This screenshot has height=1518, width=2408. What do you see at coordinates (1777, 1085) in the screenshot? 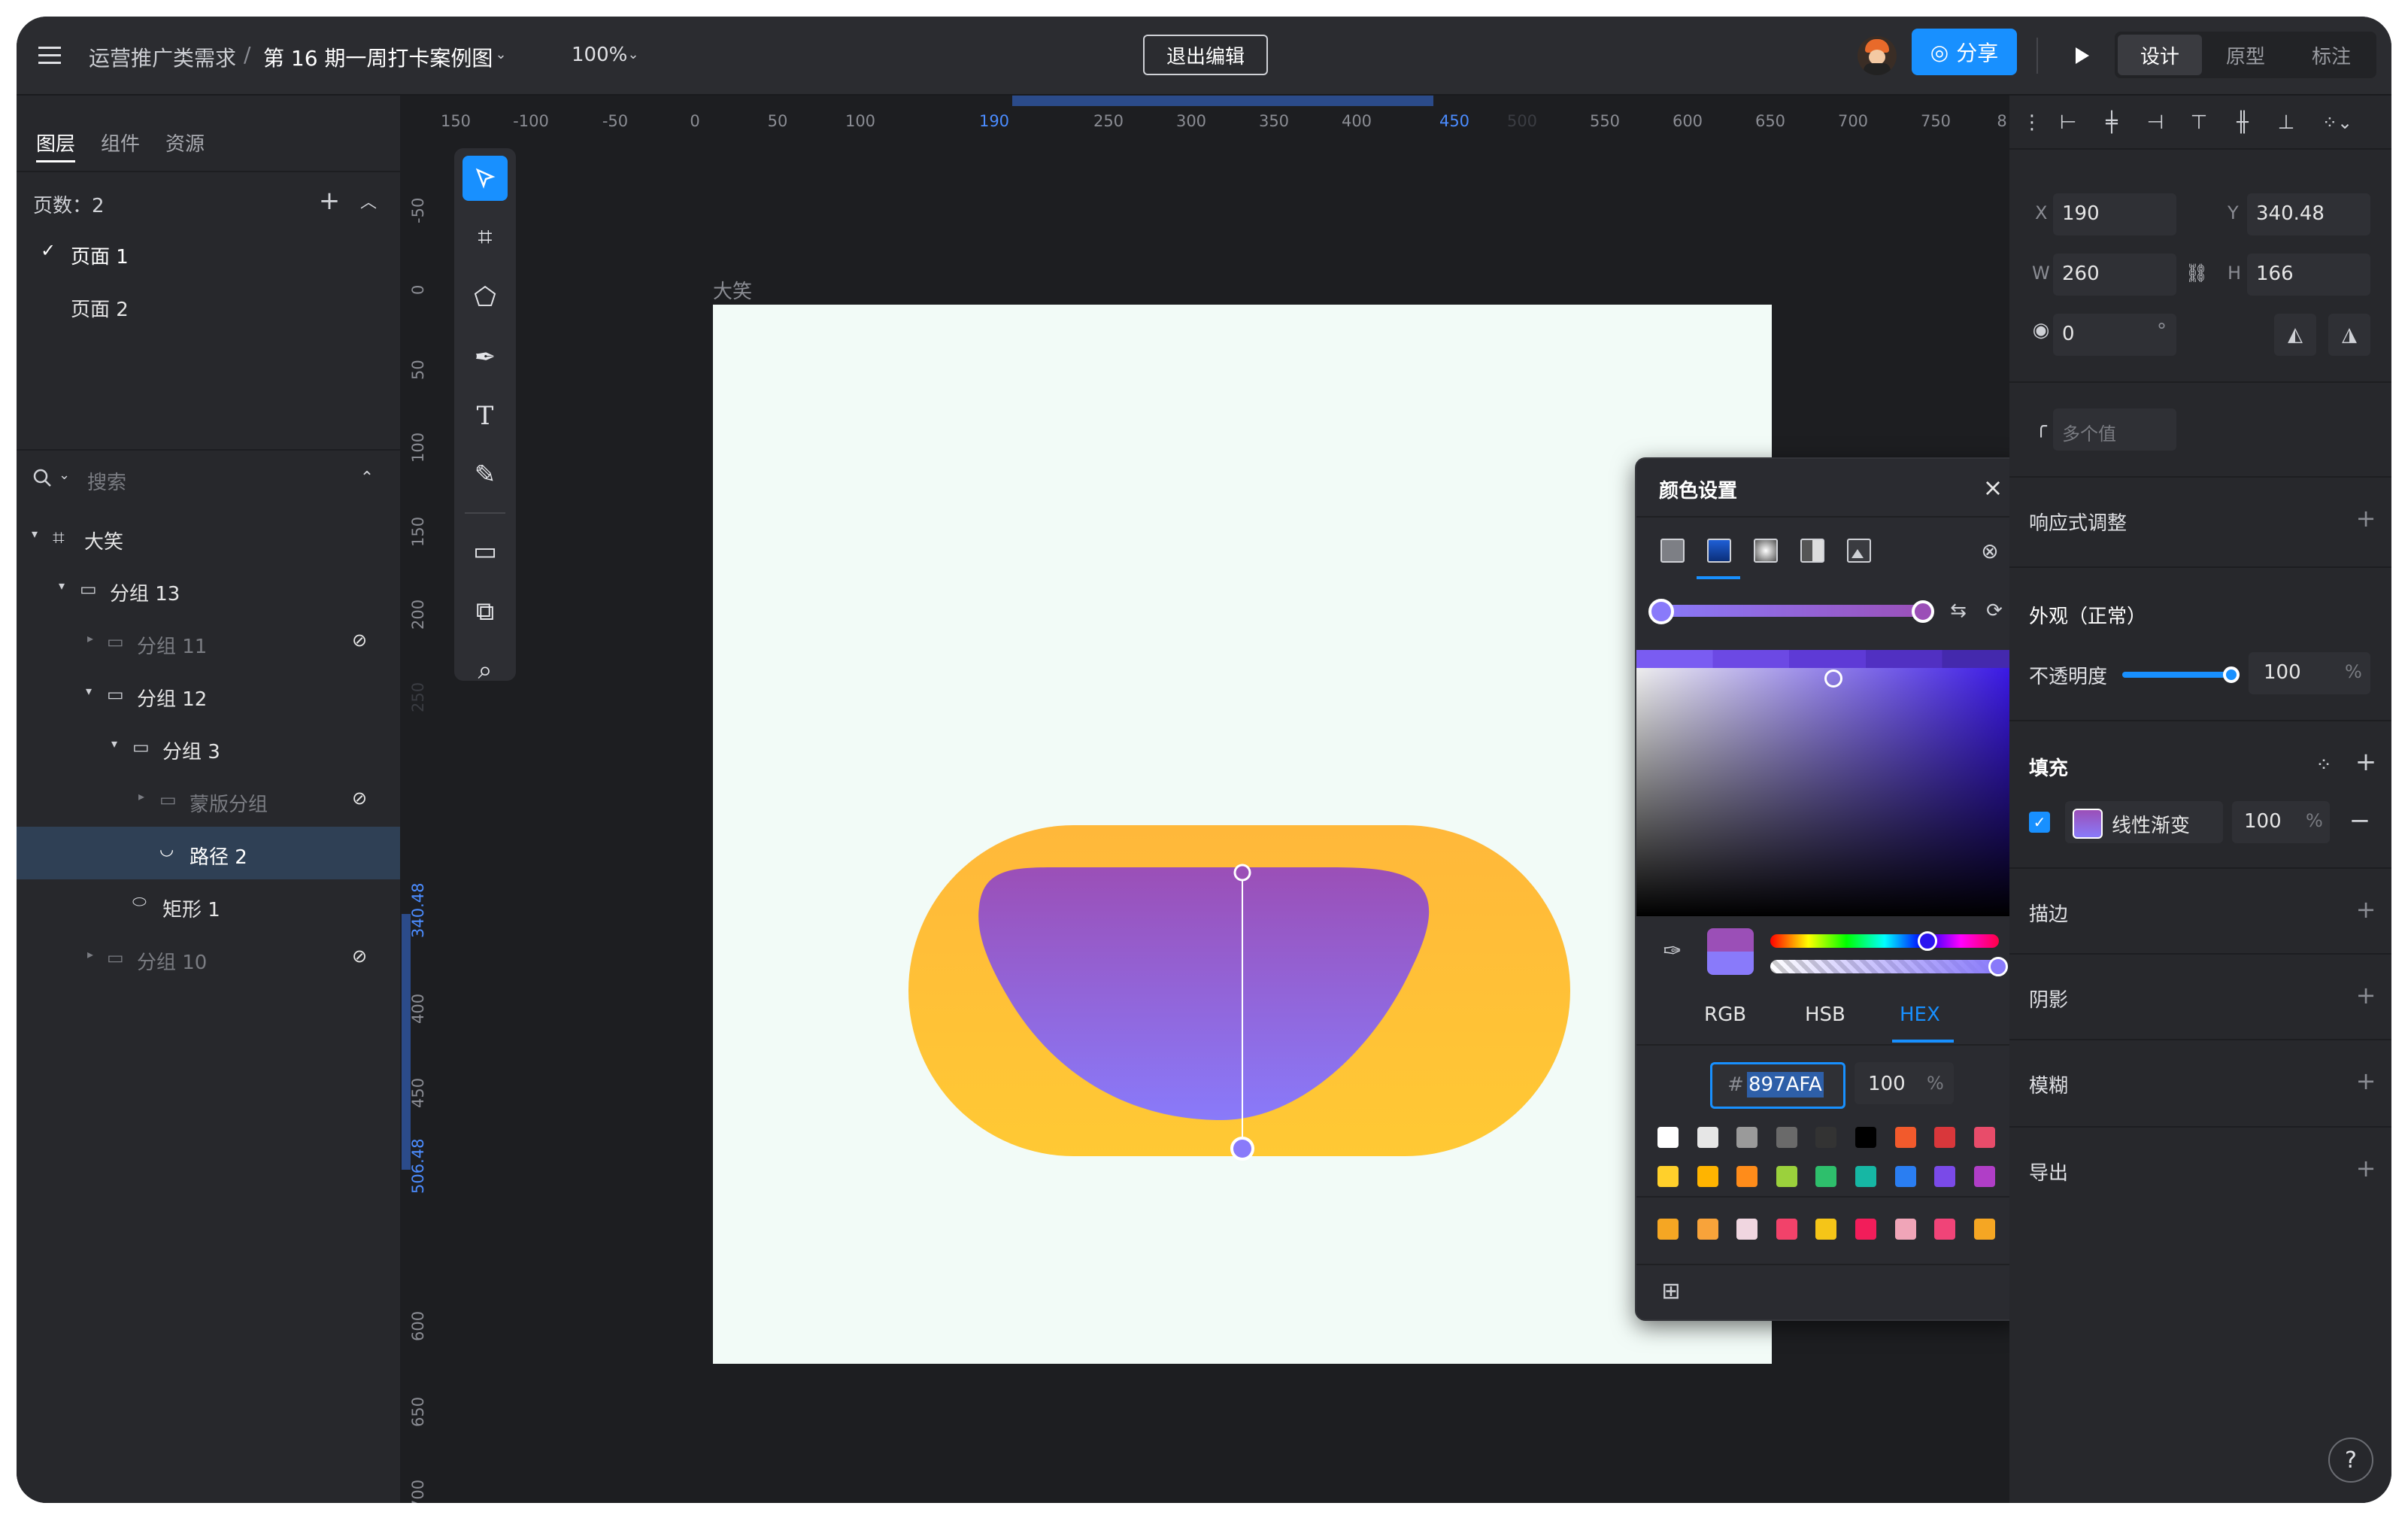
I see `hex-input: # 897AFA` at bounding box center [1777, 1085].